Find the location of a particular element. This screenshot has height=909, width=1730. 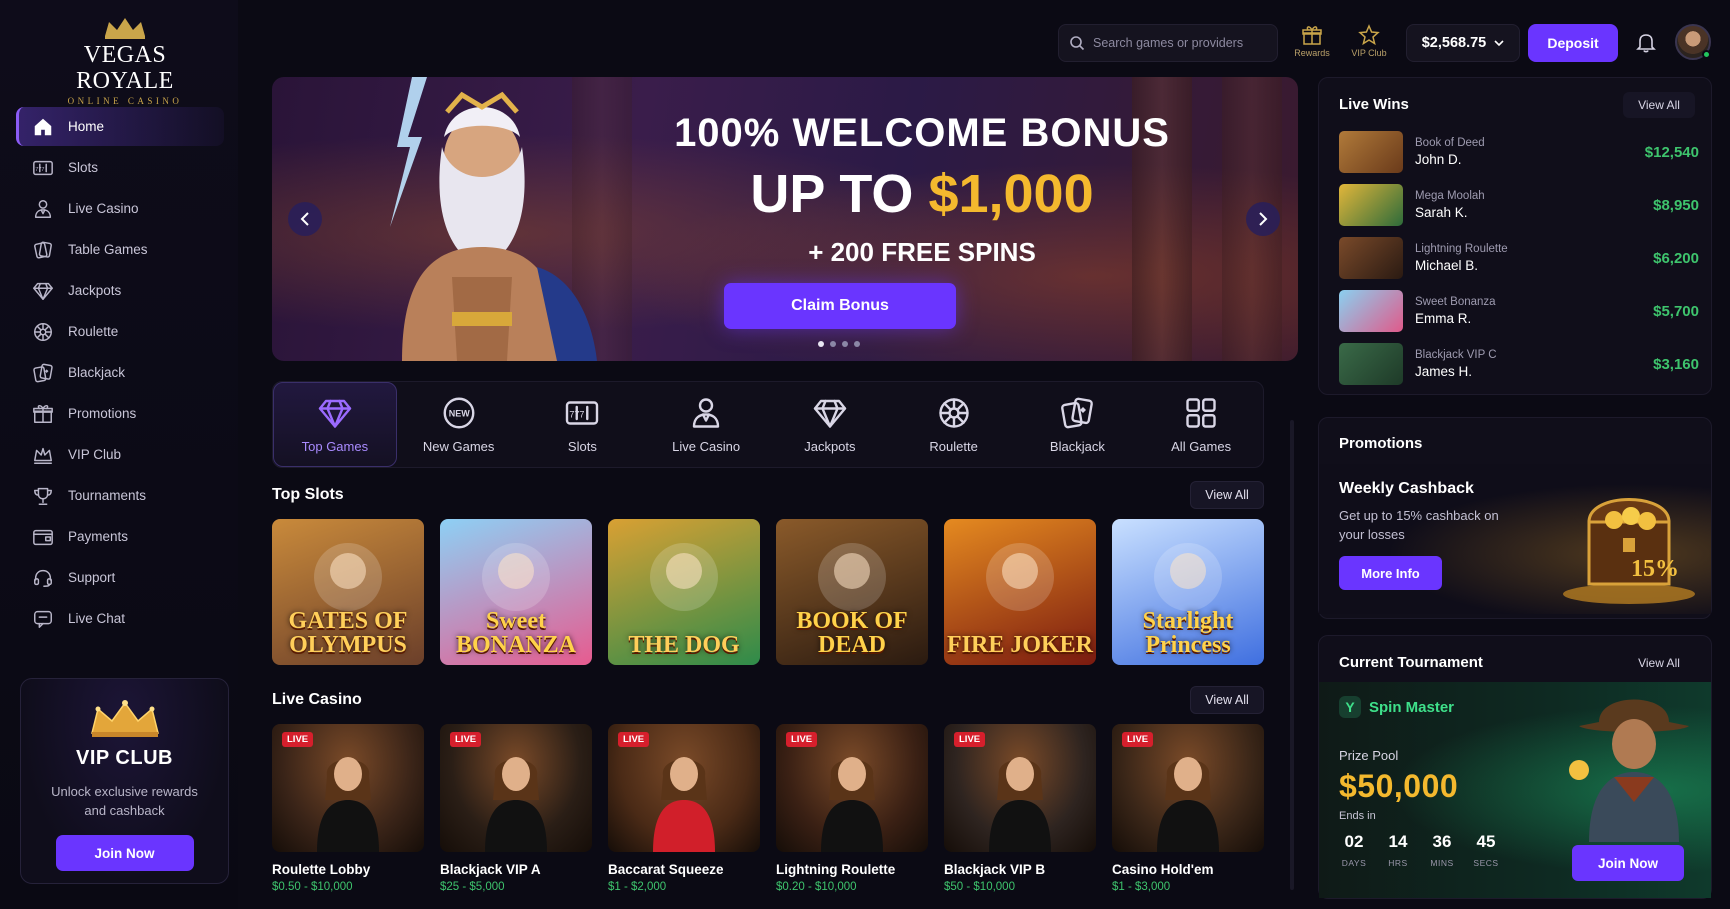

sidebar-item-vip-club: VIP Club is located at coordinates (120, 454).